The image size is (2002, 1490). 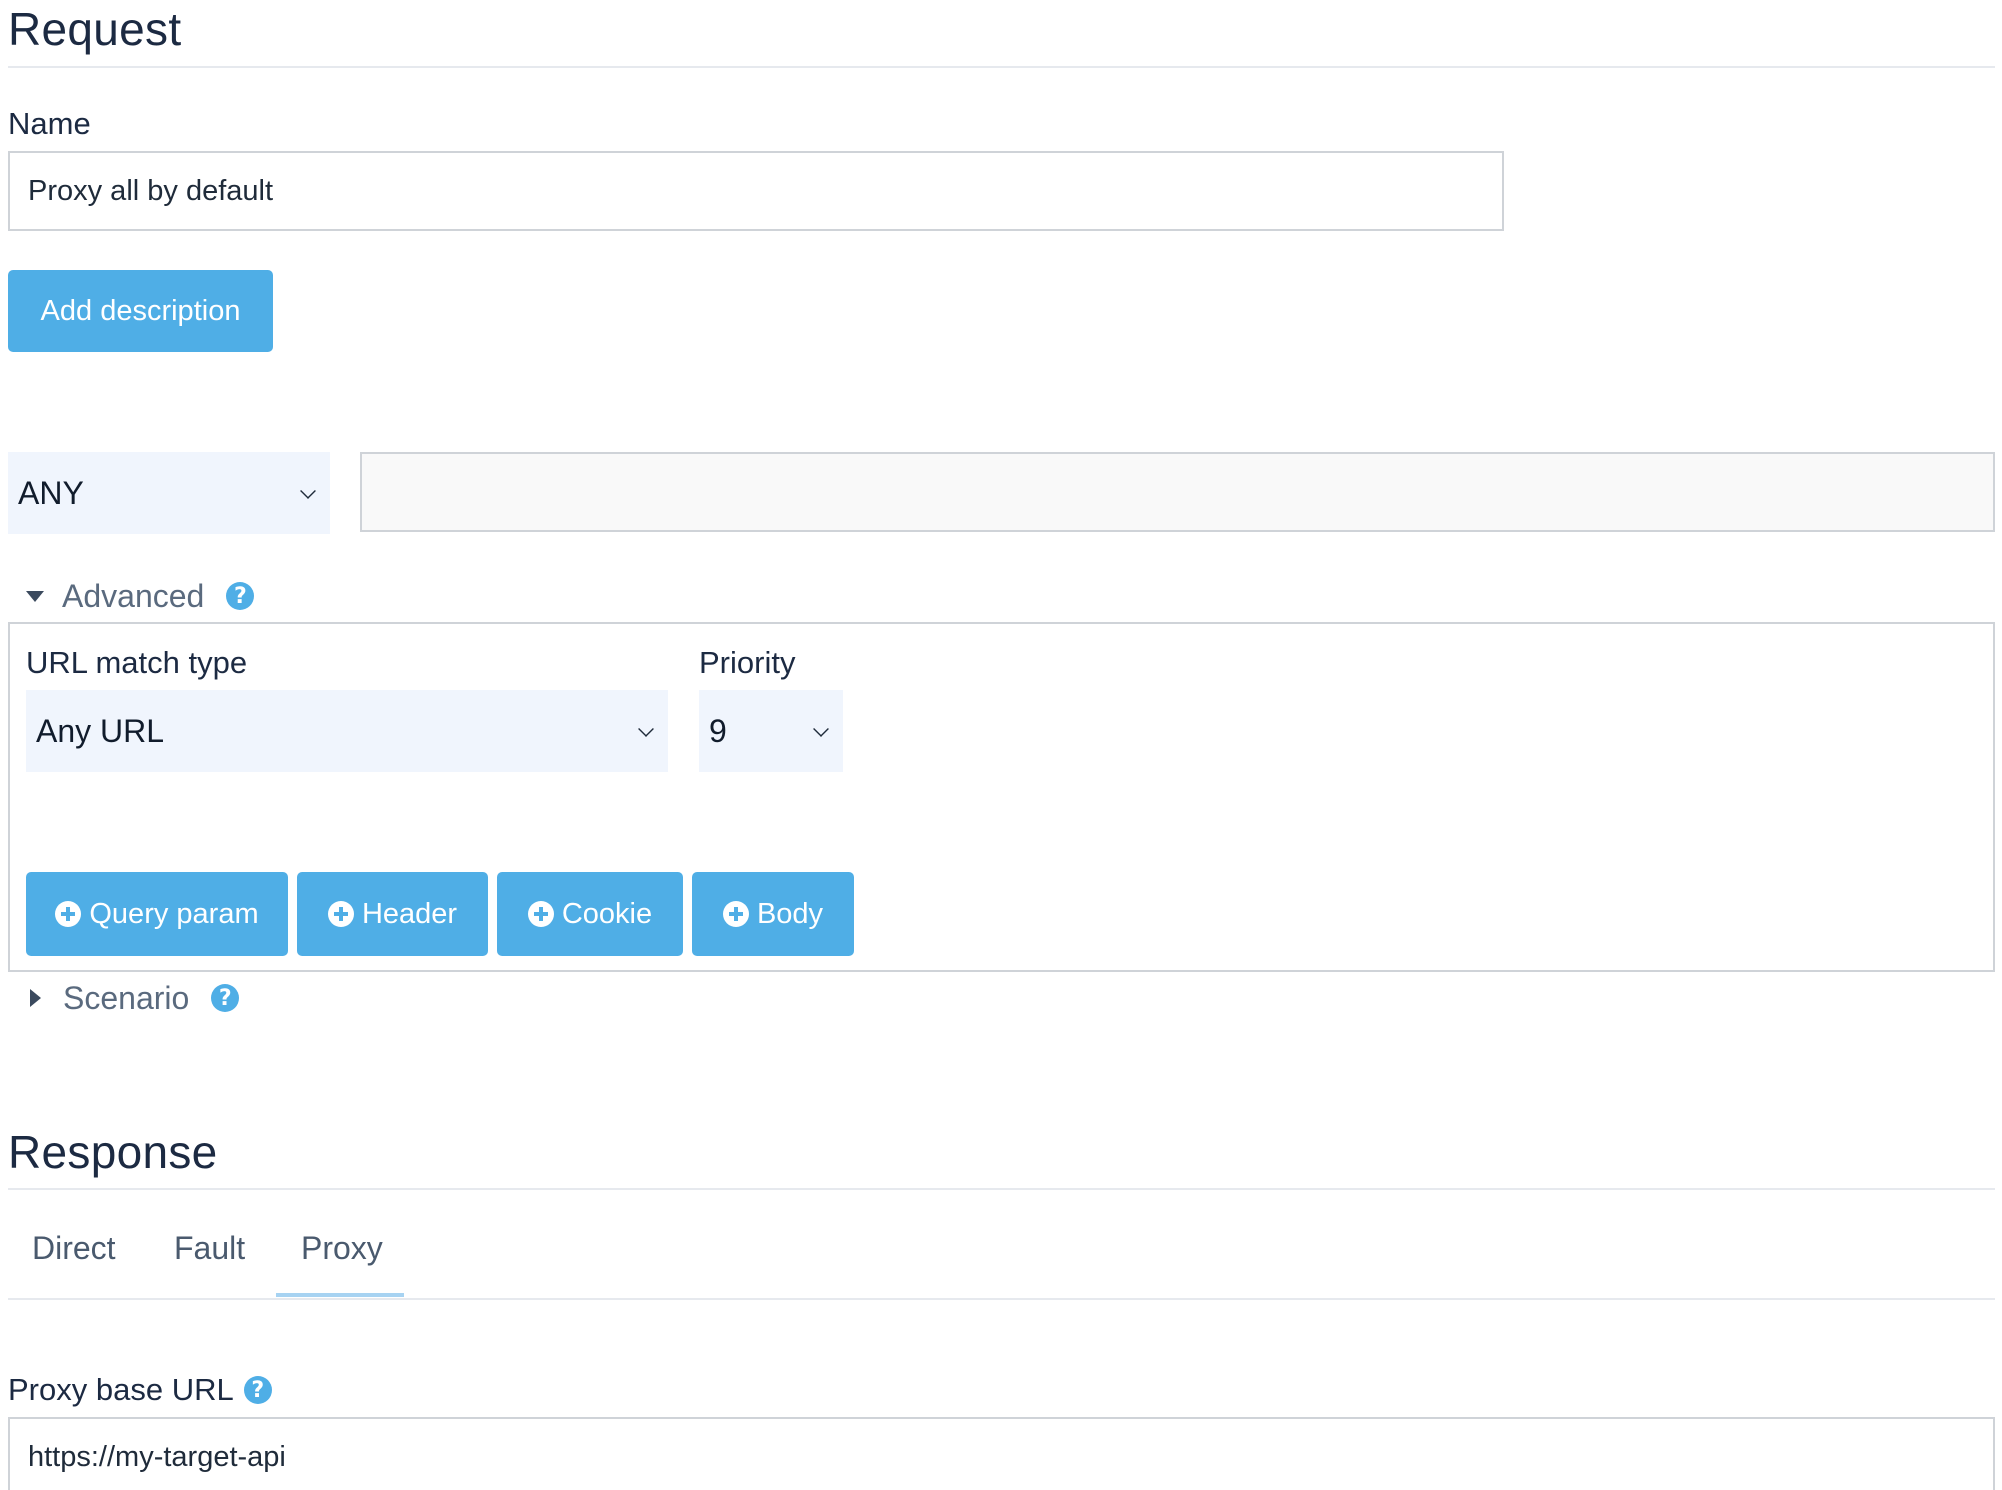 I want to click on tab-direct: Direct, so click(x=74, y=1248).